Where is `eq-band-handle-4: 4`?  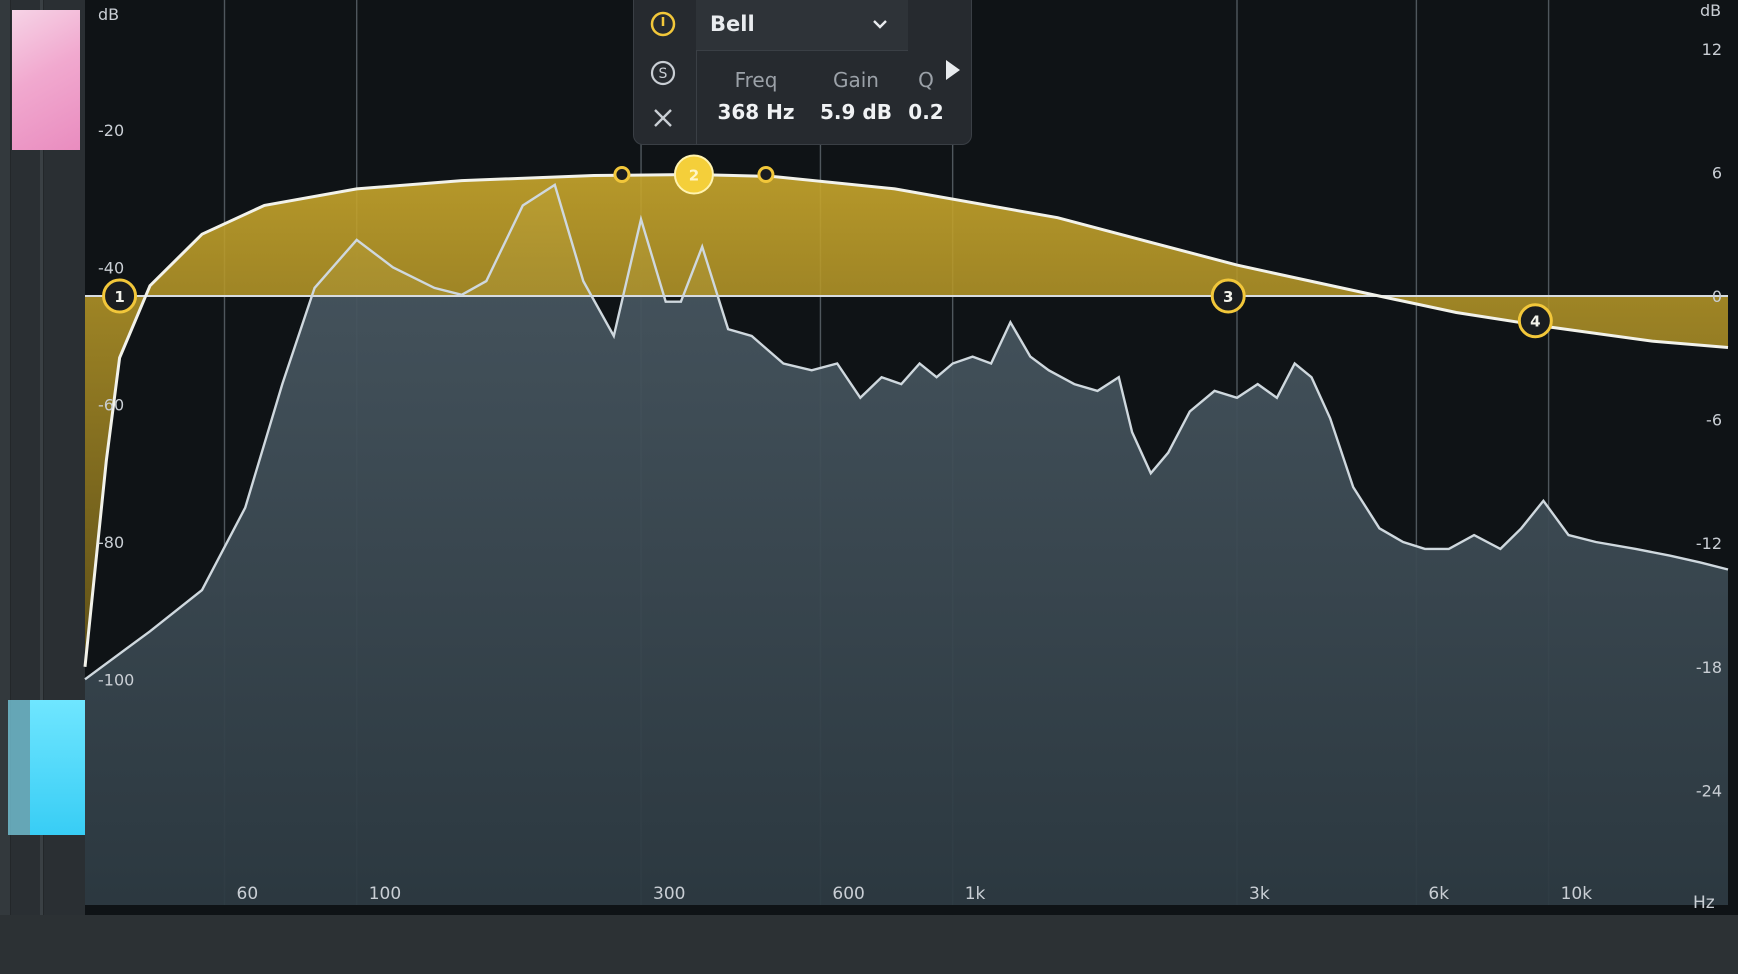 eq-band-handle-4: 4 is located at coordinates (1535, 321).